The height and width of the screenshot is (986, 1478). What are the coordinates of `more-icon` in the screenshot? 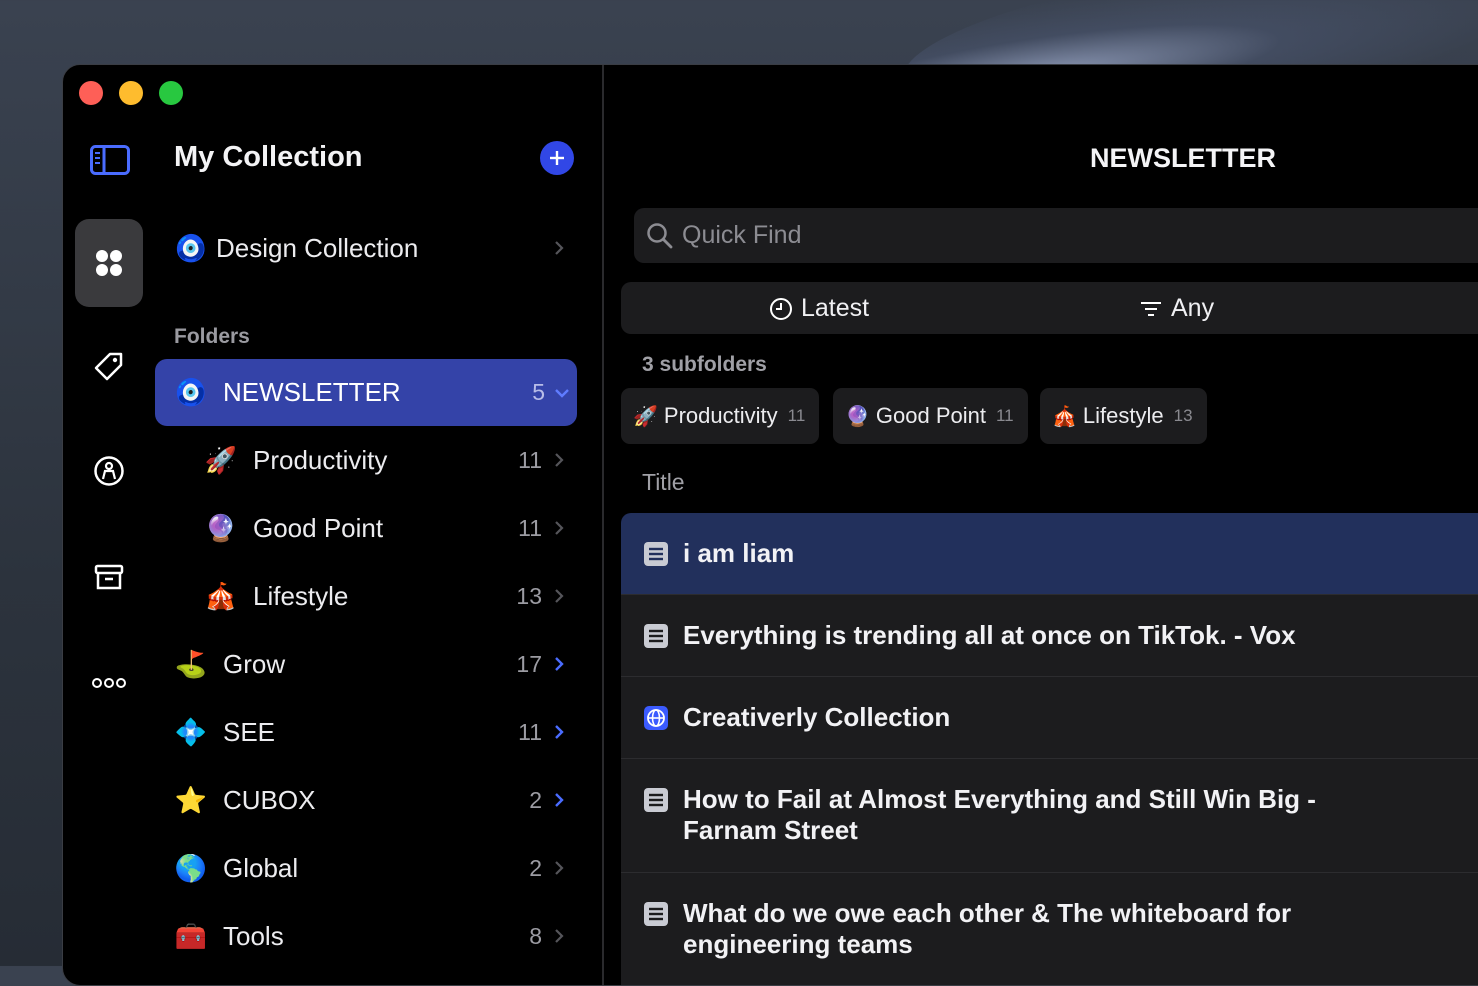 It's located at (109, 683).